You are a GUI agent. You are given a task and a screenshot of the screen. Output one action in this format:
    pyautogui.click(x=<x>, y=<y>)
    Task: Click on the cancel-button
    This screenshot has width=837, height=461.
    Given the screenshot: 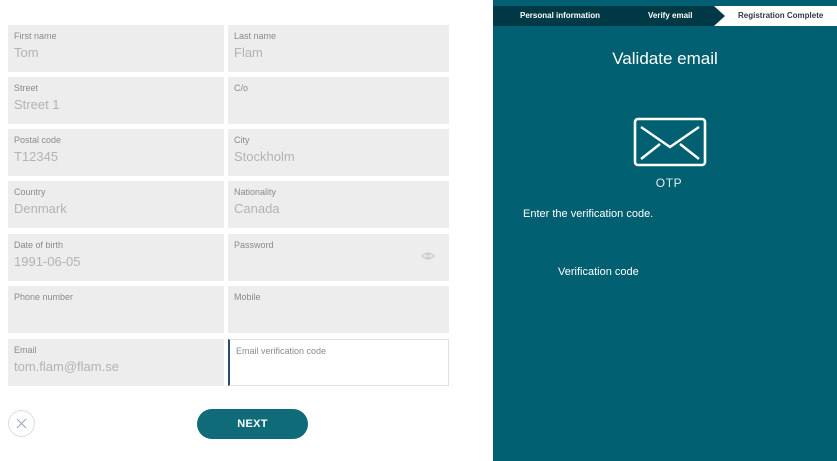 What is the action you would take?
    pyautogui.click(x=21, y=423)
    